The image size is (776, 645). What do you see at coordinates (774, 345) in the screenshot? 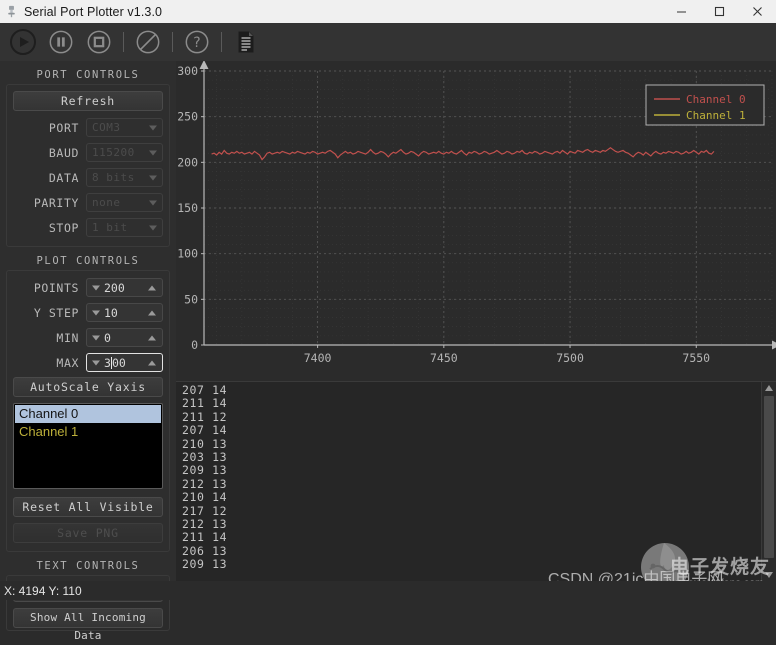
I see `x-axis-arrow` at bounding box center [774, 345].